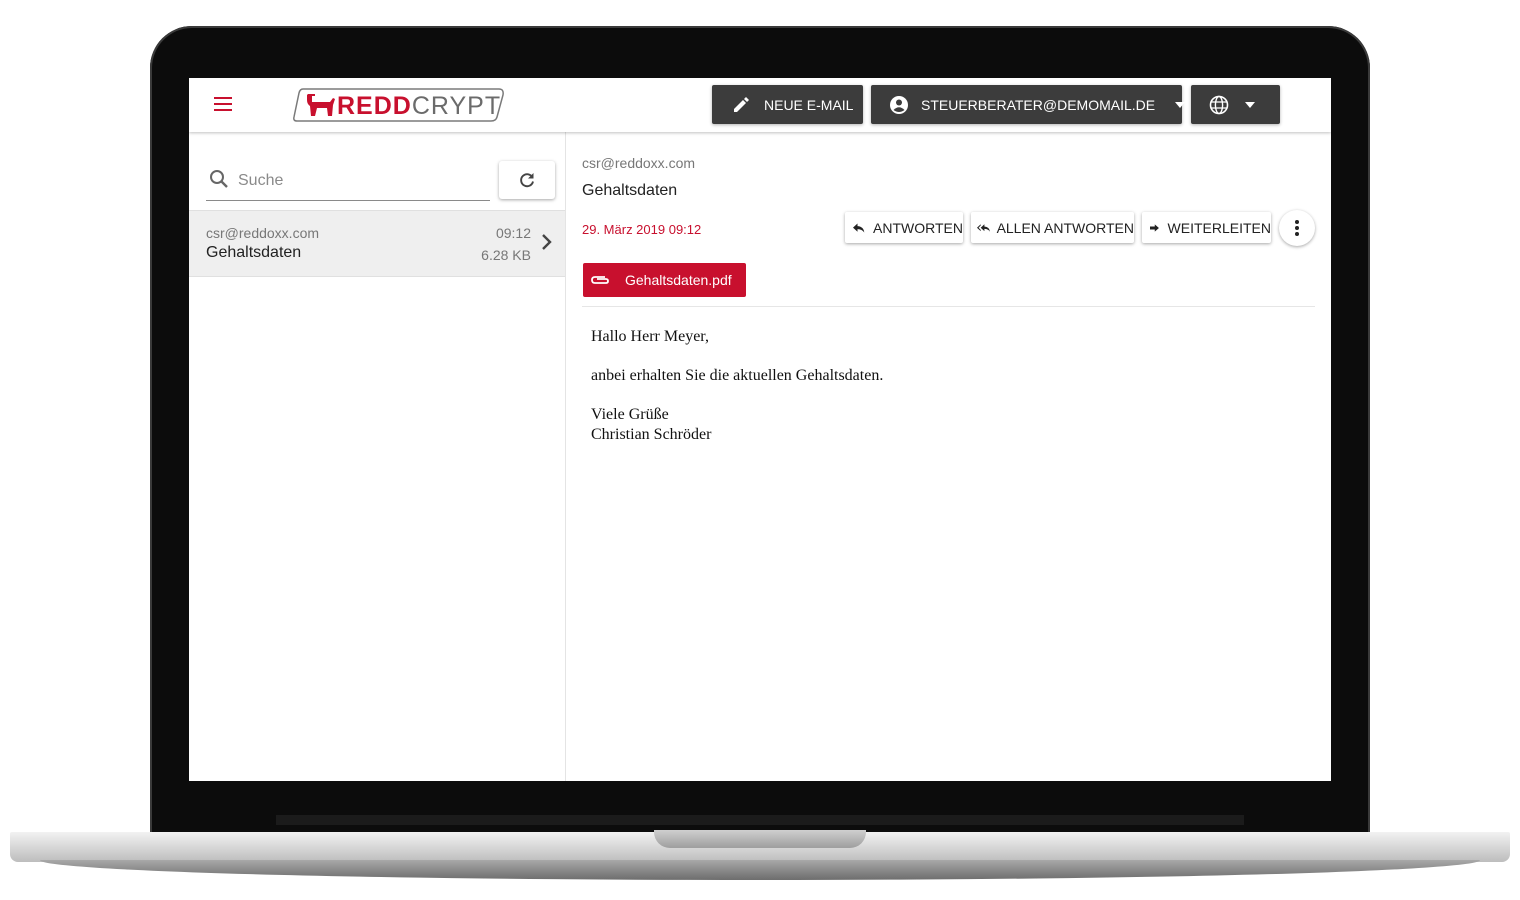  What do you see at coordinates (650, 336) in the screenshot?
I see `body-greeting: Hallo Herr Meyer,` at bounding box center [650, 336].